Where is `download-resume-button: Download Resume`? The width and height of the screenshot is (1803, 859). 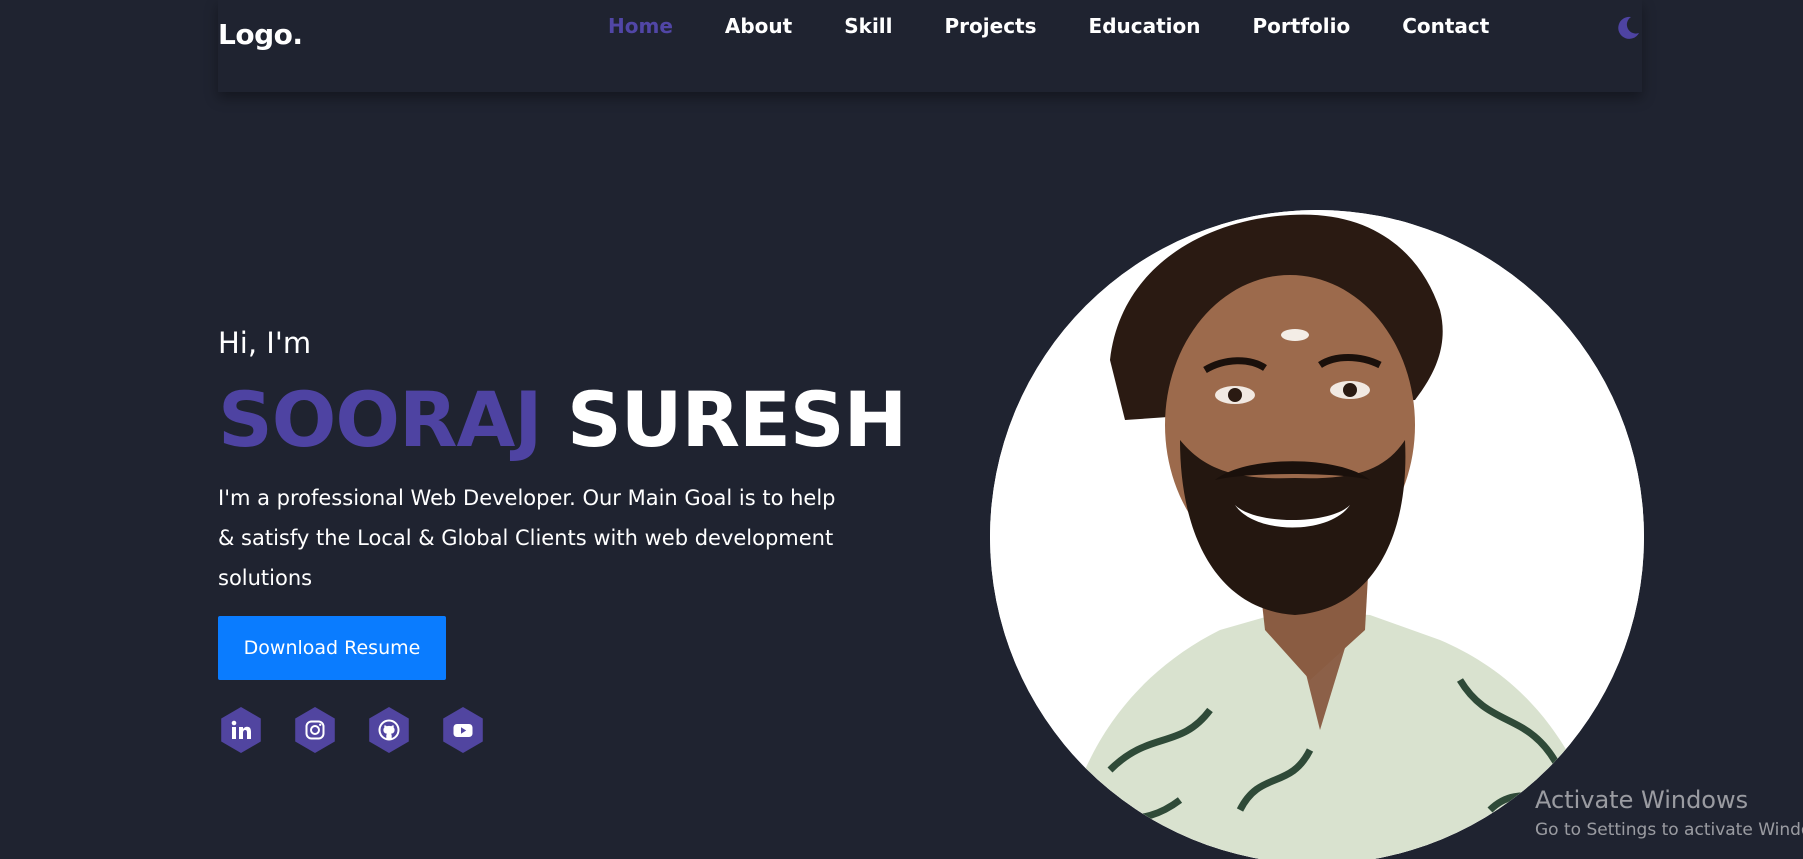 download-resume-button: Download Resume is located at coordinates (332, 648).